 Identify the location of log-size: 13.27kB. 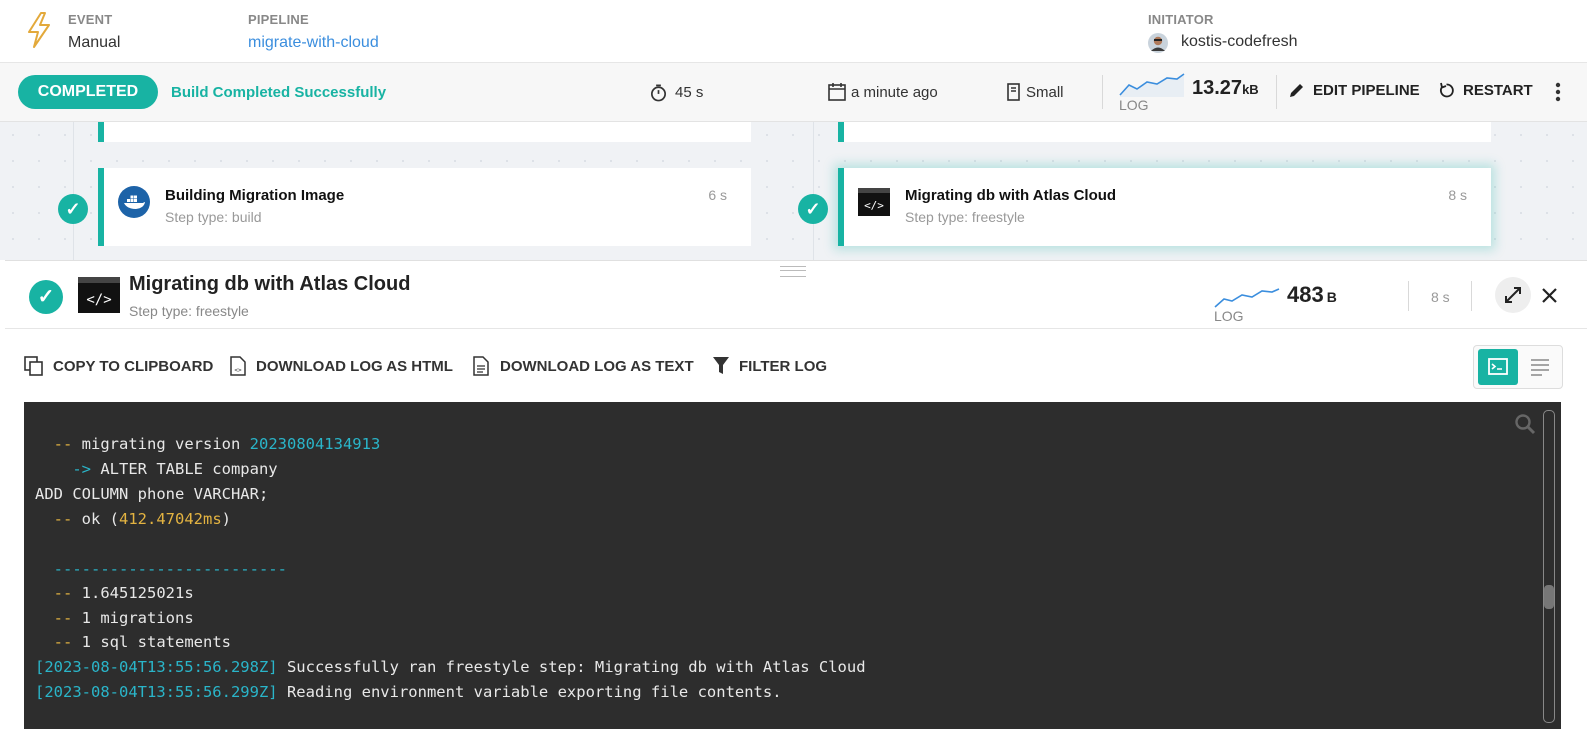
(1225, 88).